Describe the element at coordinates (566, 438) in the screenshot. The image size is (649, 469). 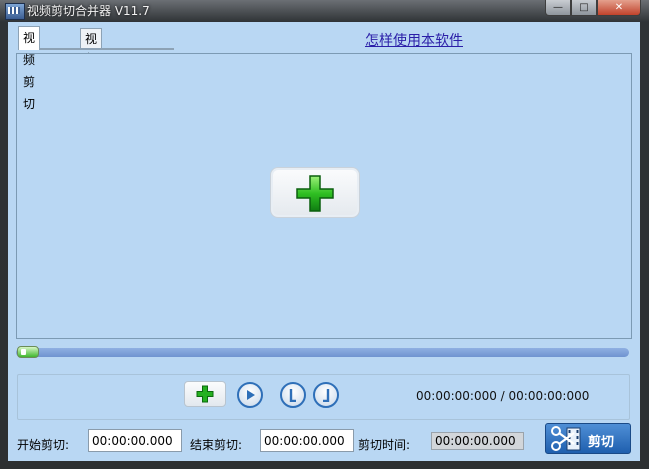
I see `scissors-film-icon` at that location.